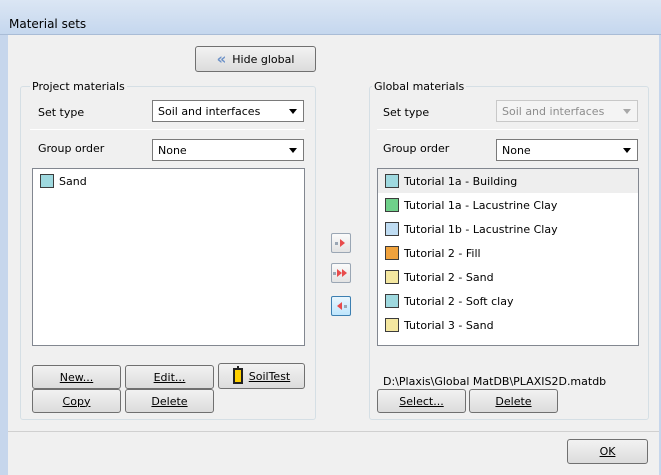 The image size is (661, 475). I want to click on global-group-order-label: Group order, so click(416, 148).